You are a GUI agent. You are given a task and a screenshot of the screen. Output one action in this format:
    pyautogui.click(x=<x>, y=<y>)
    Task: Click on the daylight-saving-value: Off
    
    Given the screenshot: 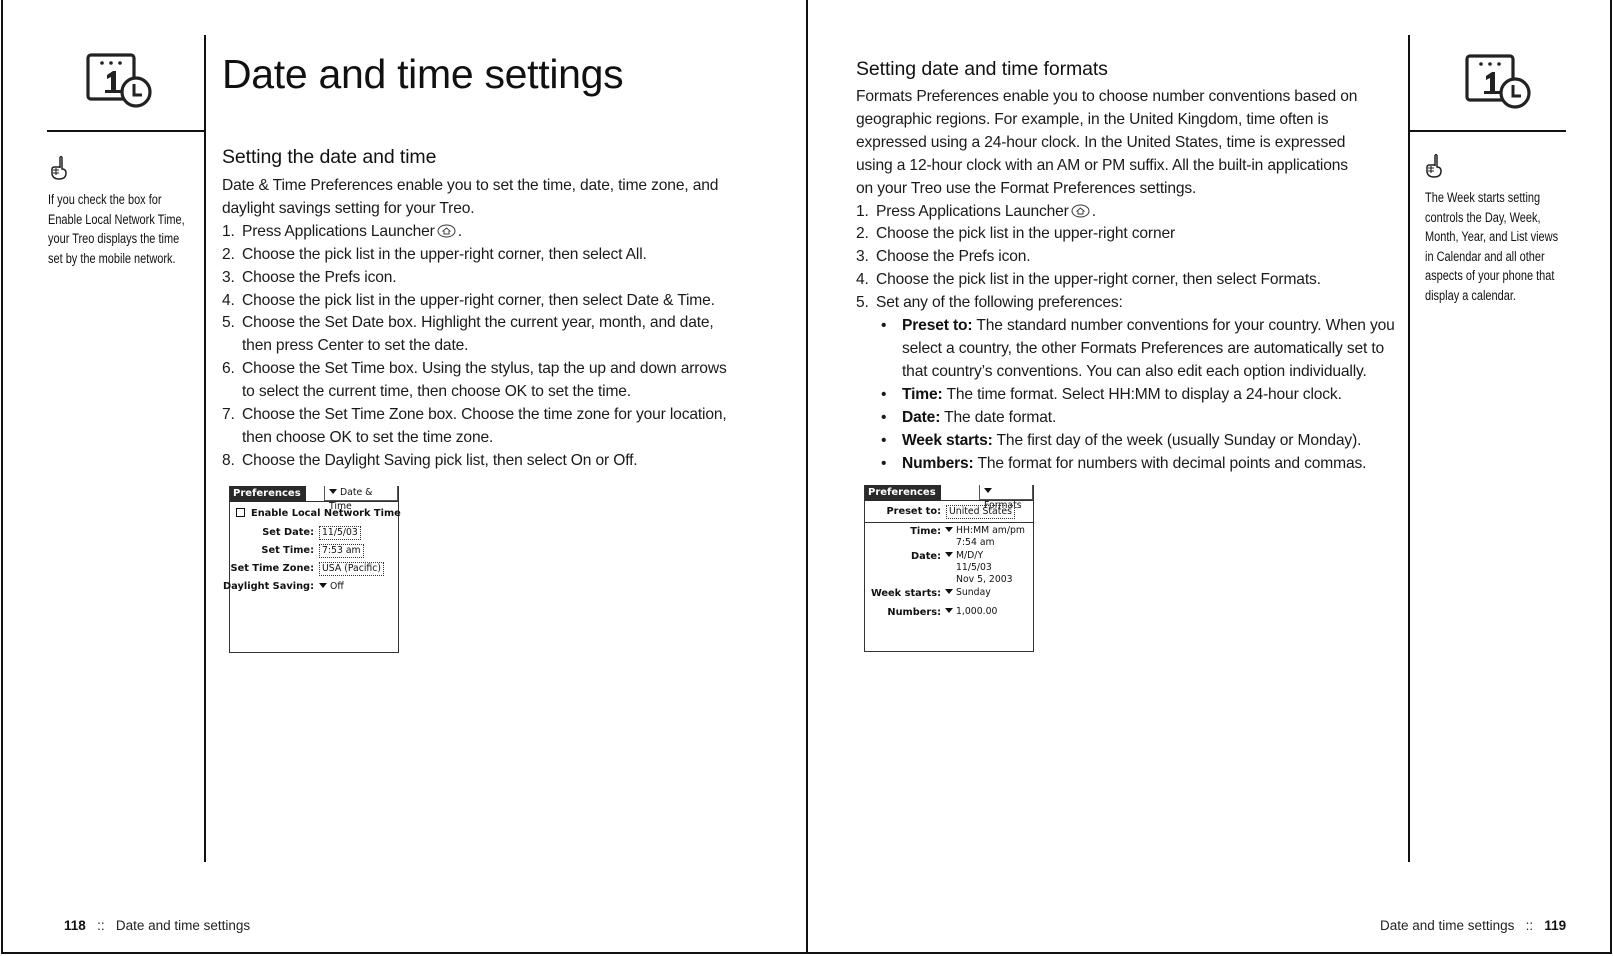 What is the action you would take?
    pyautogui.click(x=337, y=586)
    